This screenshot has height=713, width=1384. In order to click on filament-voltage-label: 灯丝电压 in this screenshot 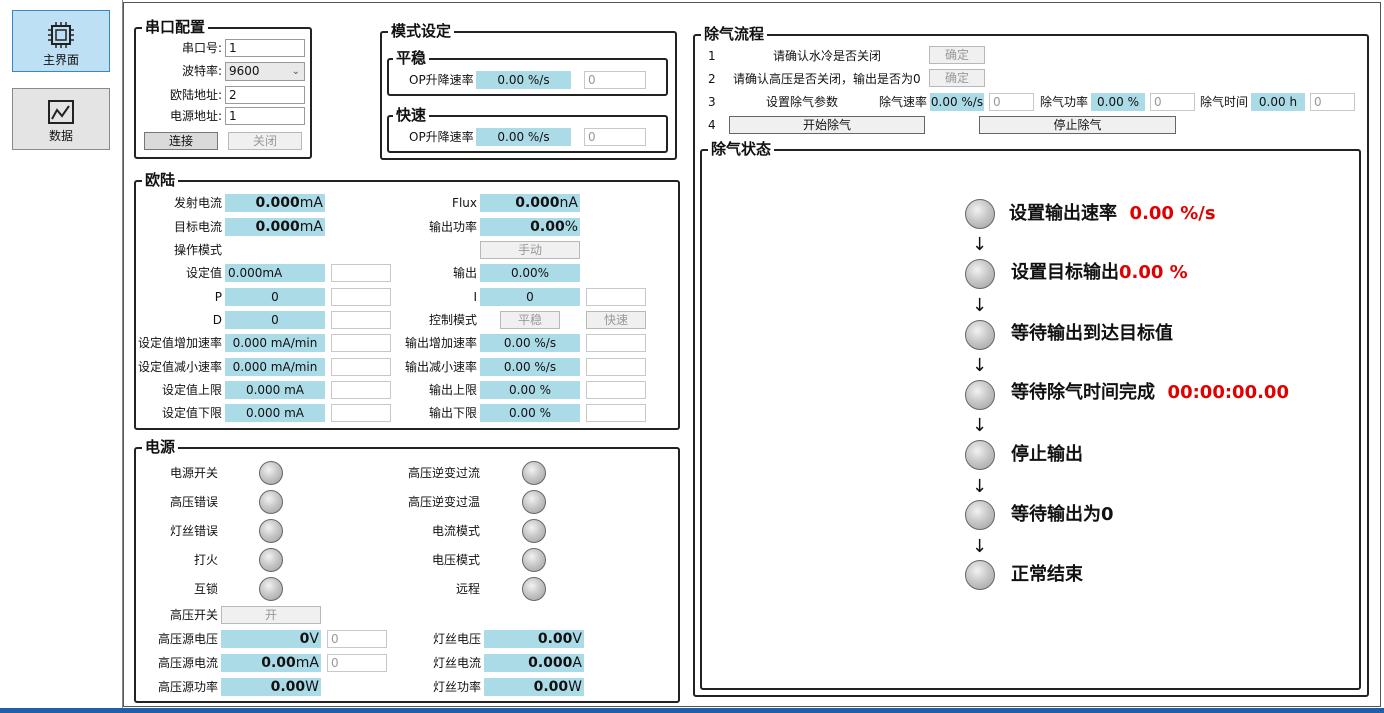, I will do `click(456, 639)`.